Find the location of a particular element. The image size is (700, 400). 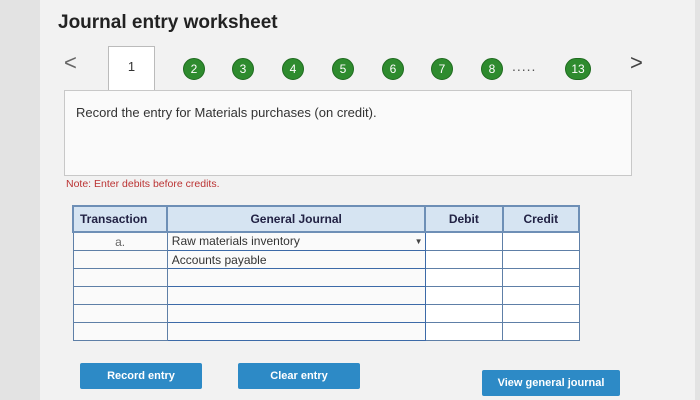

step-6-button: 6 is located at coordinates (393, 69).